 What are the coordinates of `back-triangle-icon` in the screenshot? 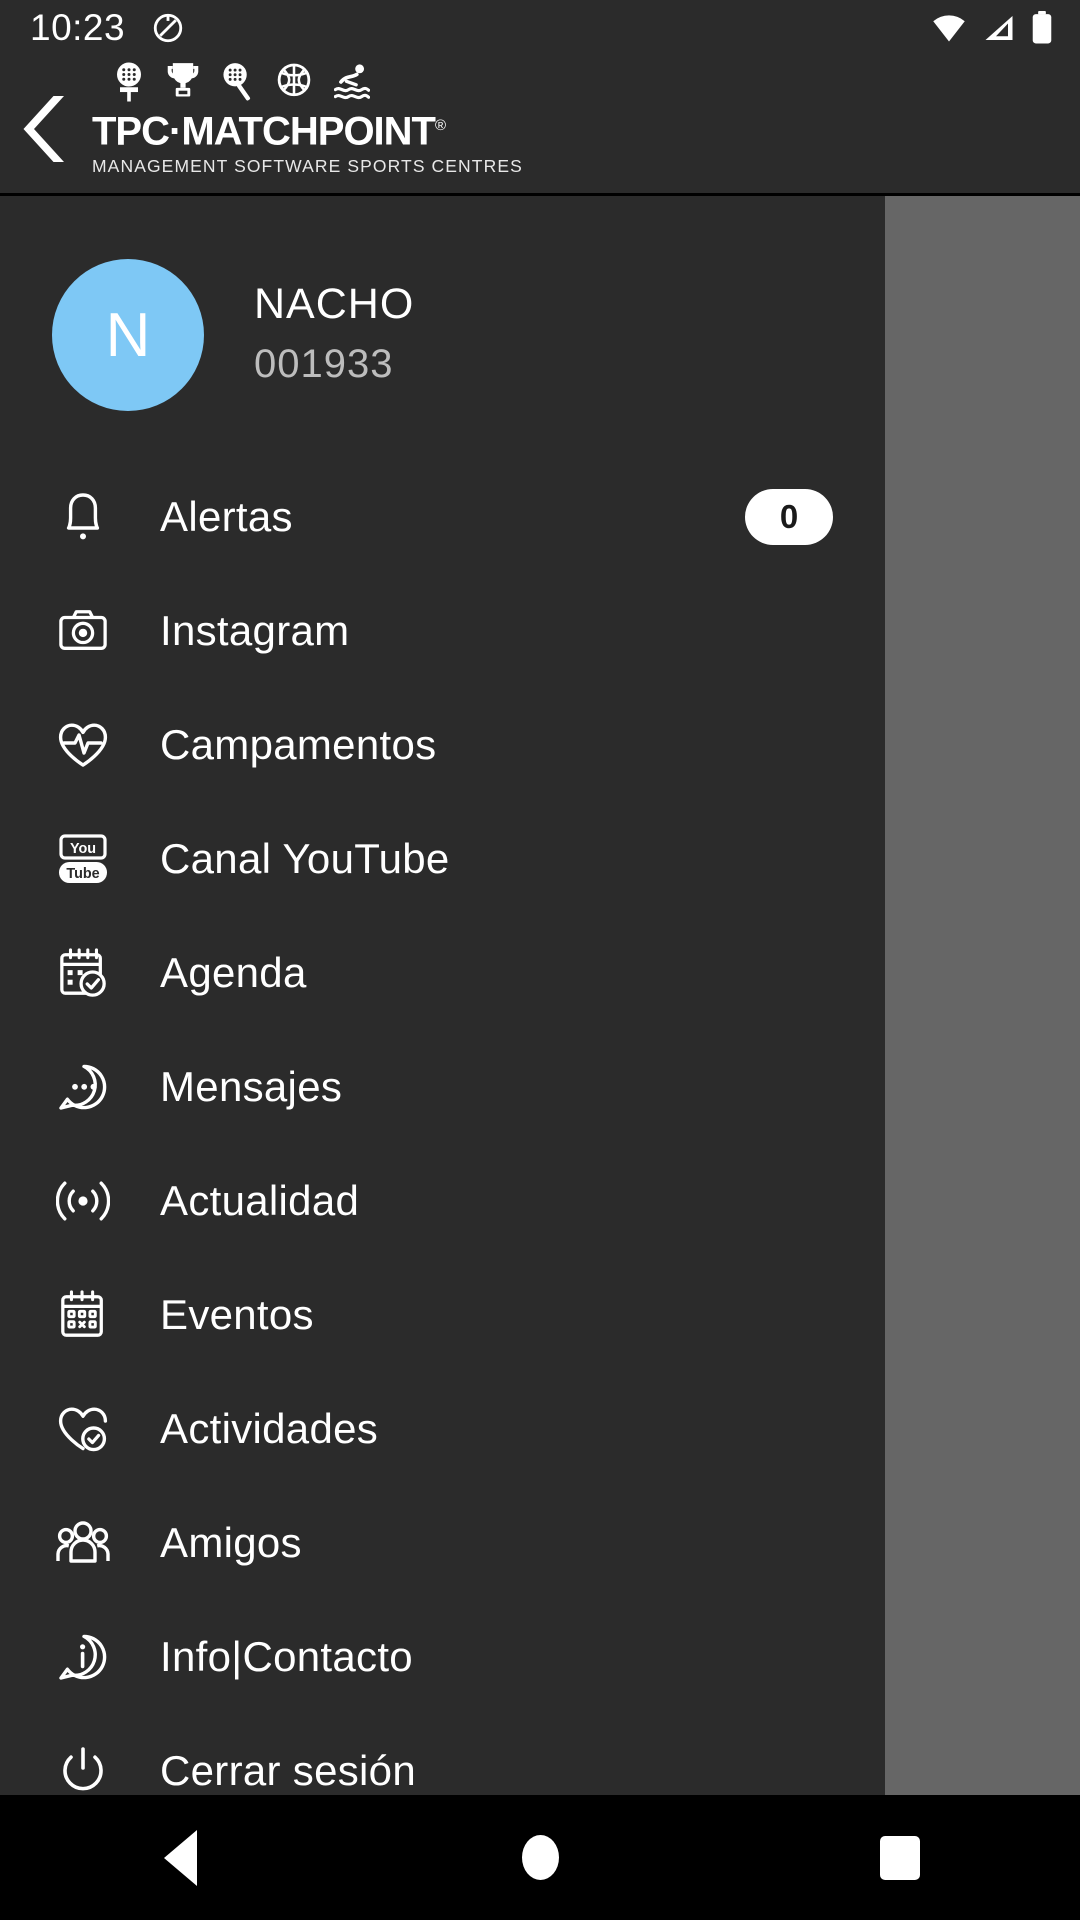 It's located at (180, 1857).